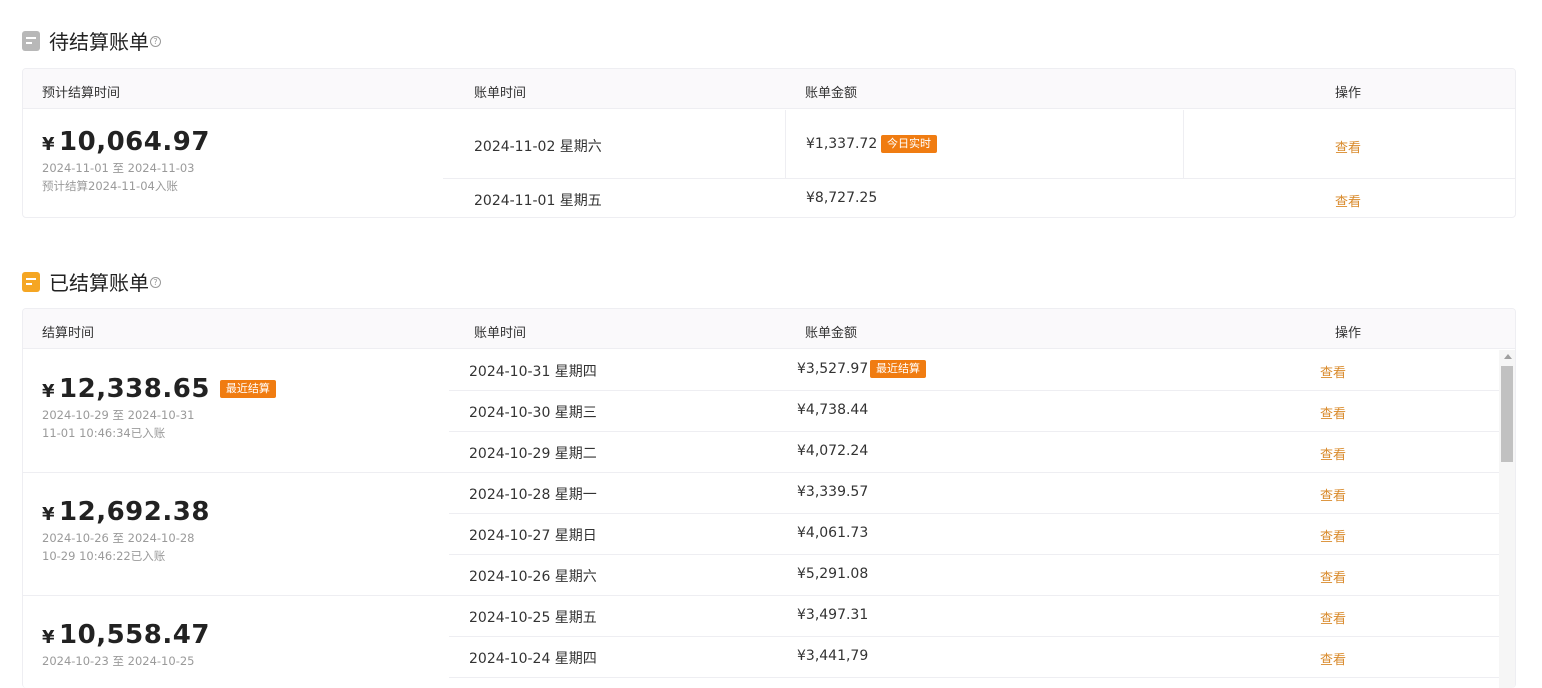 The image size is (1542, 688). Describe the element at coordinates (533, 577) in the screenshot. I see `bill-date: 2024-10-26 星期六` at that location.